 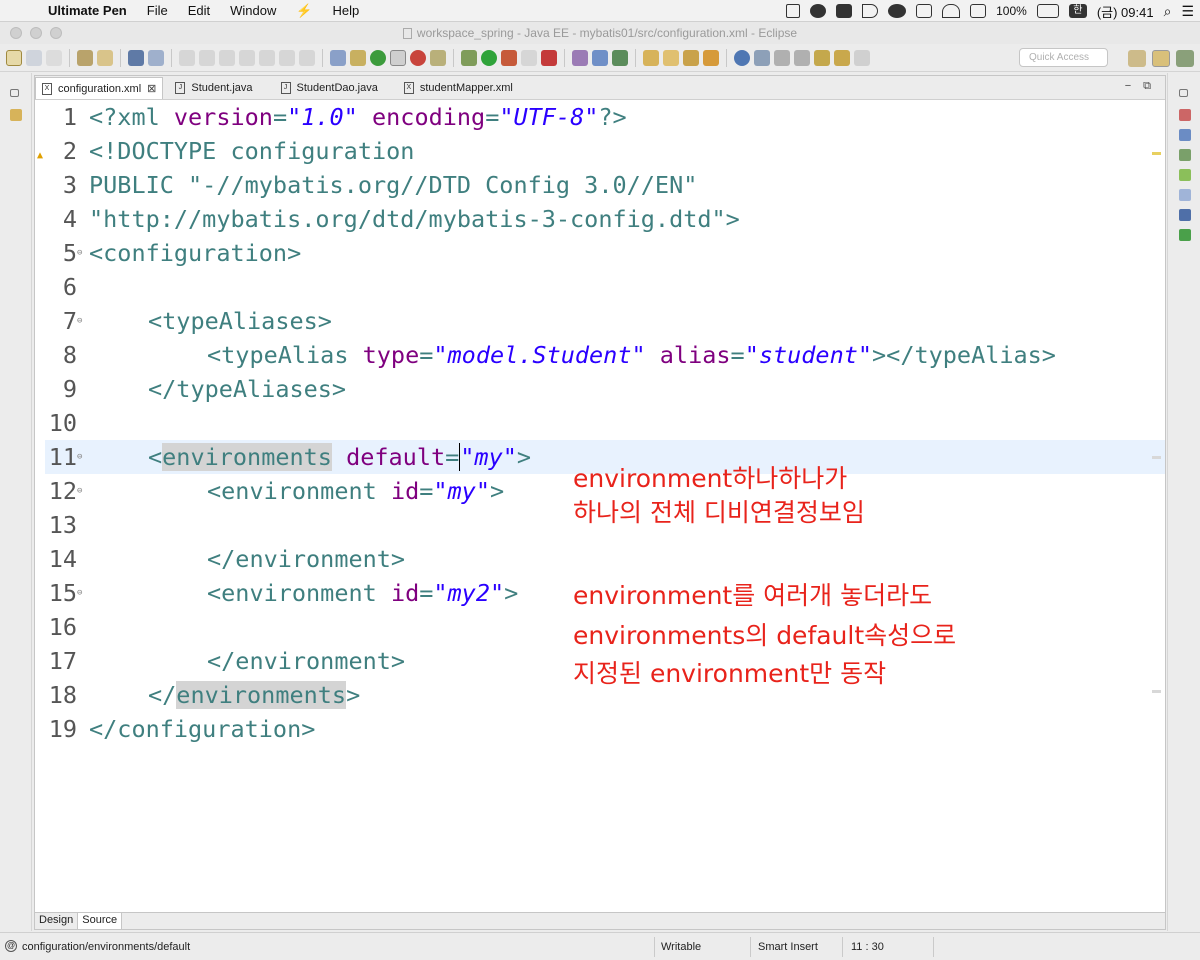 I want to click on tab-student-java: J Student.java, so click(x=213, y=88).